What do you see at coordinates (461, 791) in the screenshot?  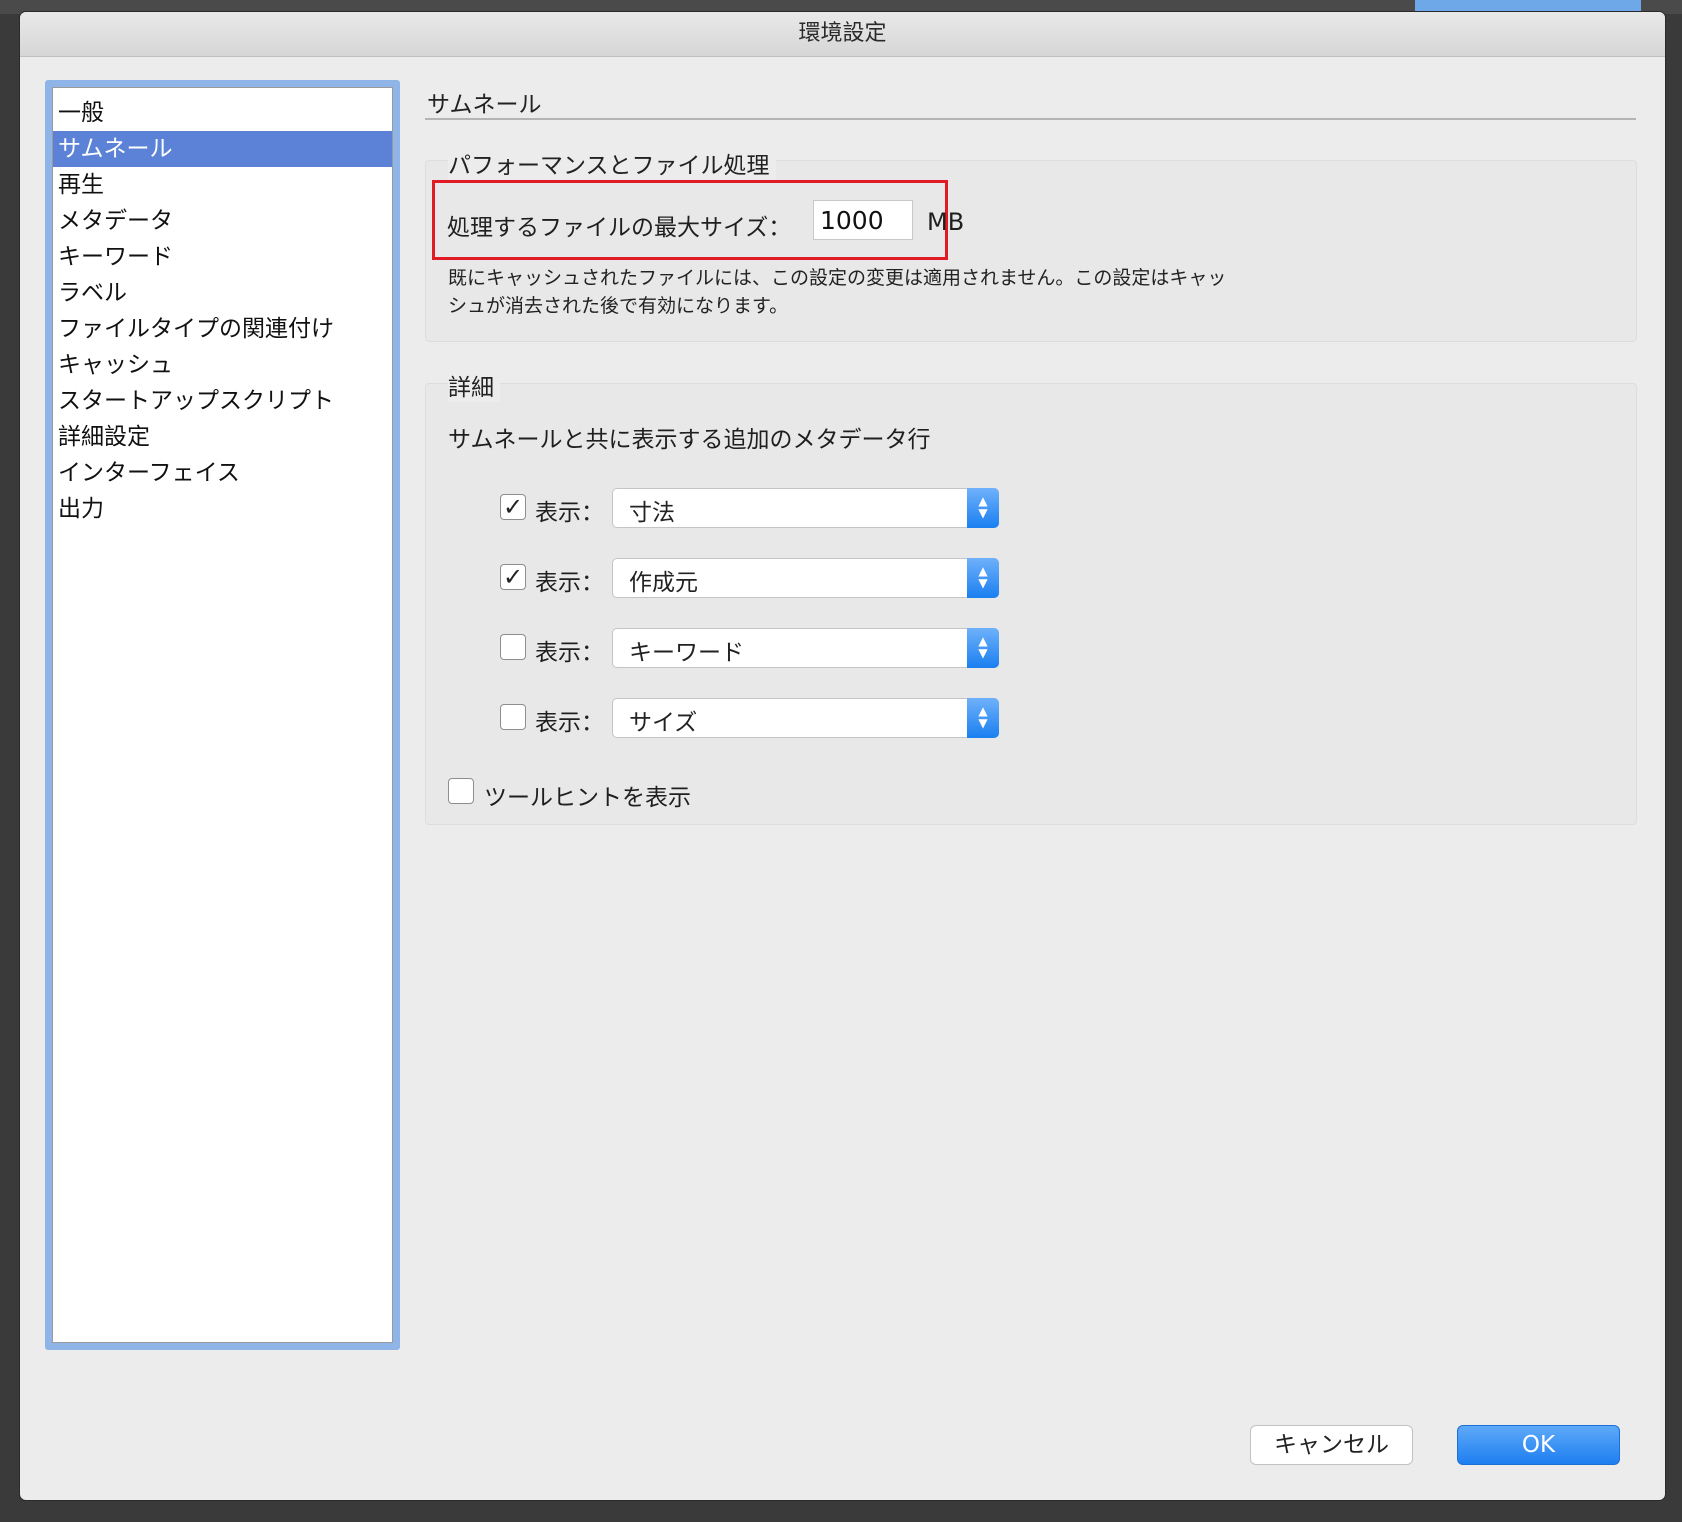 I see `show-tooltips-checkbox` at bounding box center [461, 791].